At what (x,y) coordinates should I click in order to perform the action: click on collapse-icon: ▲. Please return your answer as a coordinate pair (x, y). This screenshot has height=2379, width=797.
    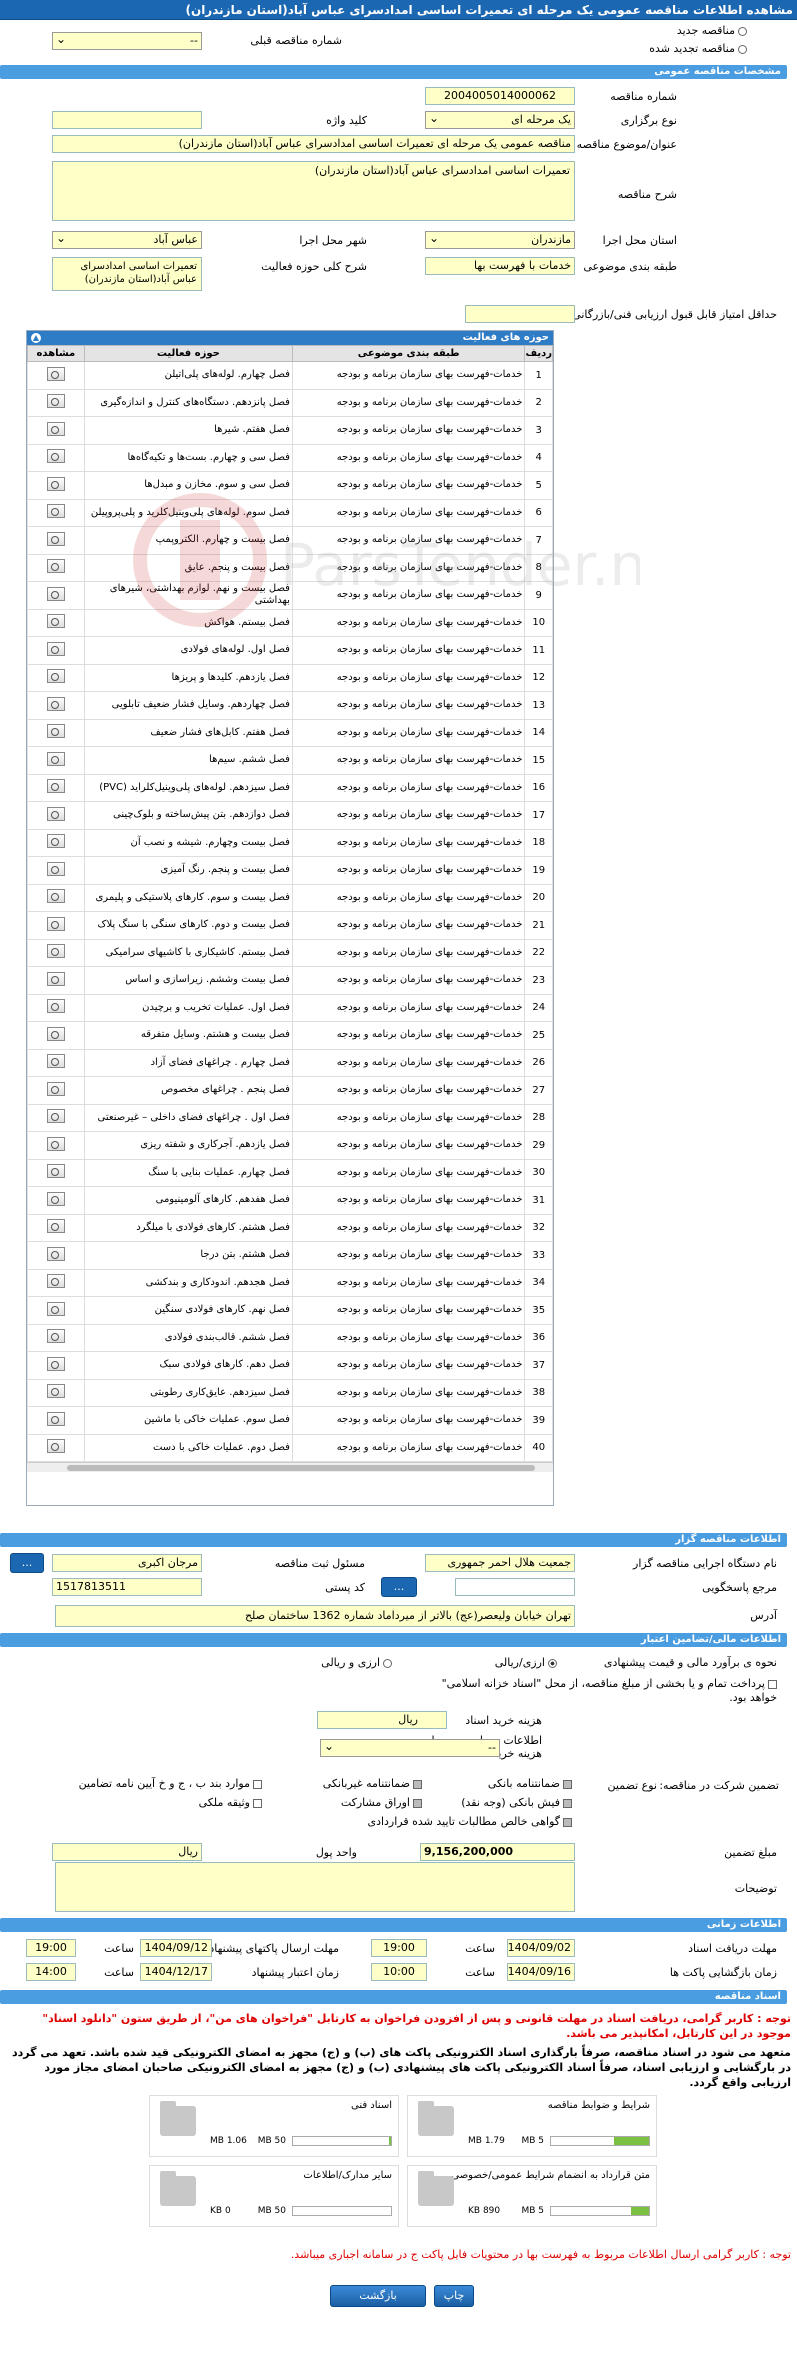
    Looking at the image, I should click on (36, 338).